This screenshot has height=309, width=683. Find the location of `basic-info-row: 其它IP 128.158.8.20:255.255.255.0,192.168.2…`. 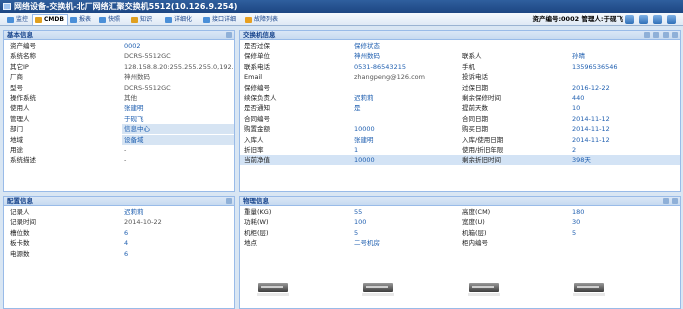

basic-info-row: 其它IP 128.158.8.20:255.255.255.0,192.168.2… is located at coordinates (119, 67).